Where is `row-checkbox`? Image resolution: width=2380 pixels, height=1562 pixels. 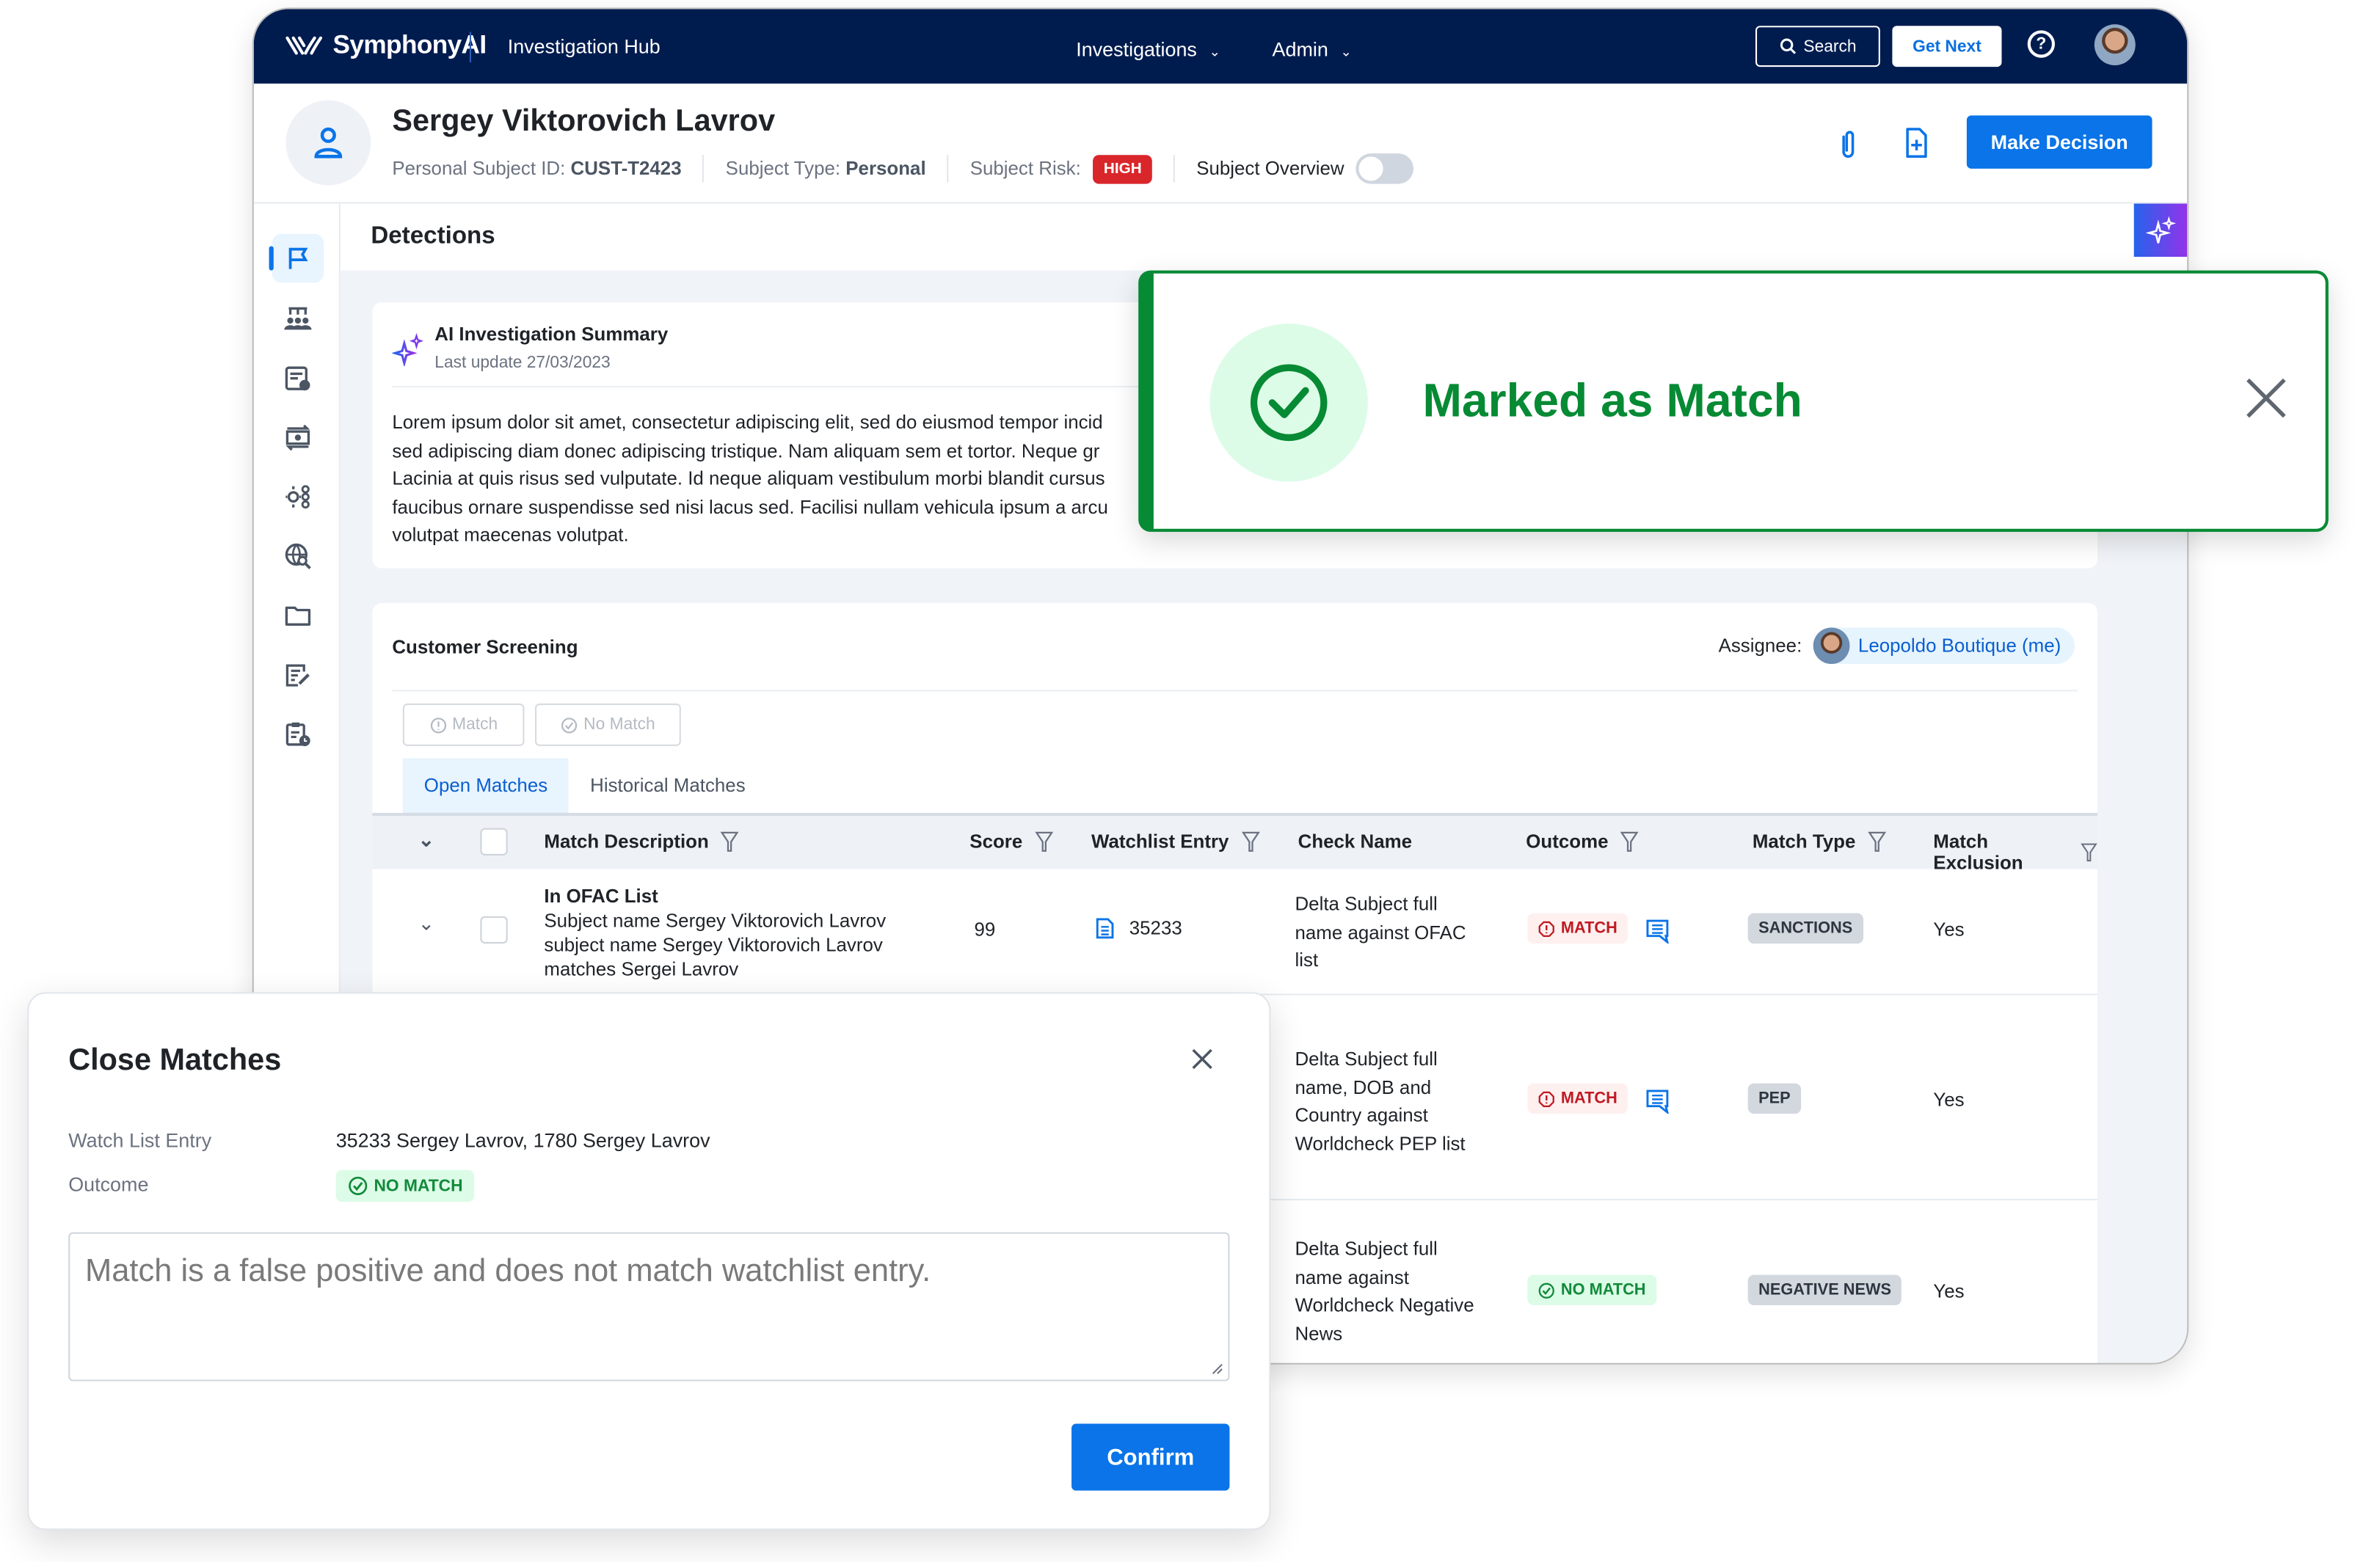
row-checkbox is located at coordinates (494, 930).